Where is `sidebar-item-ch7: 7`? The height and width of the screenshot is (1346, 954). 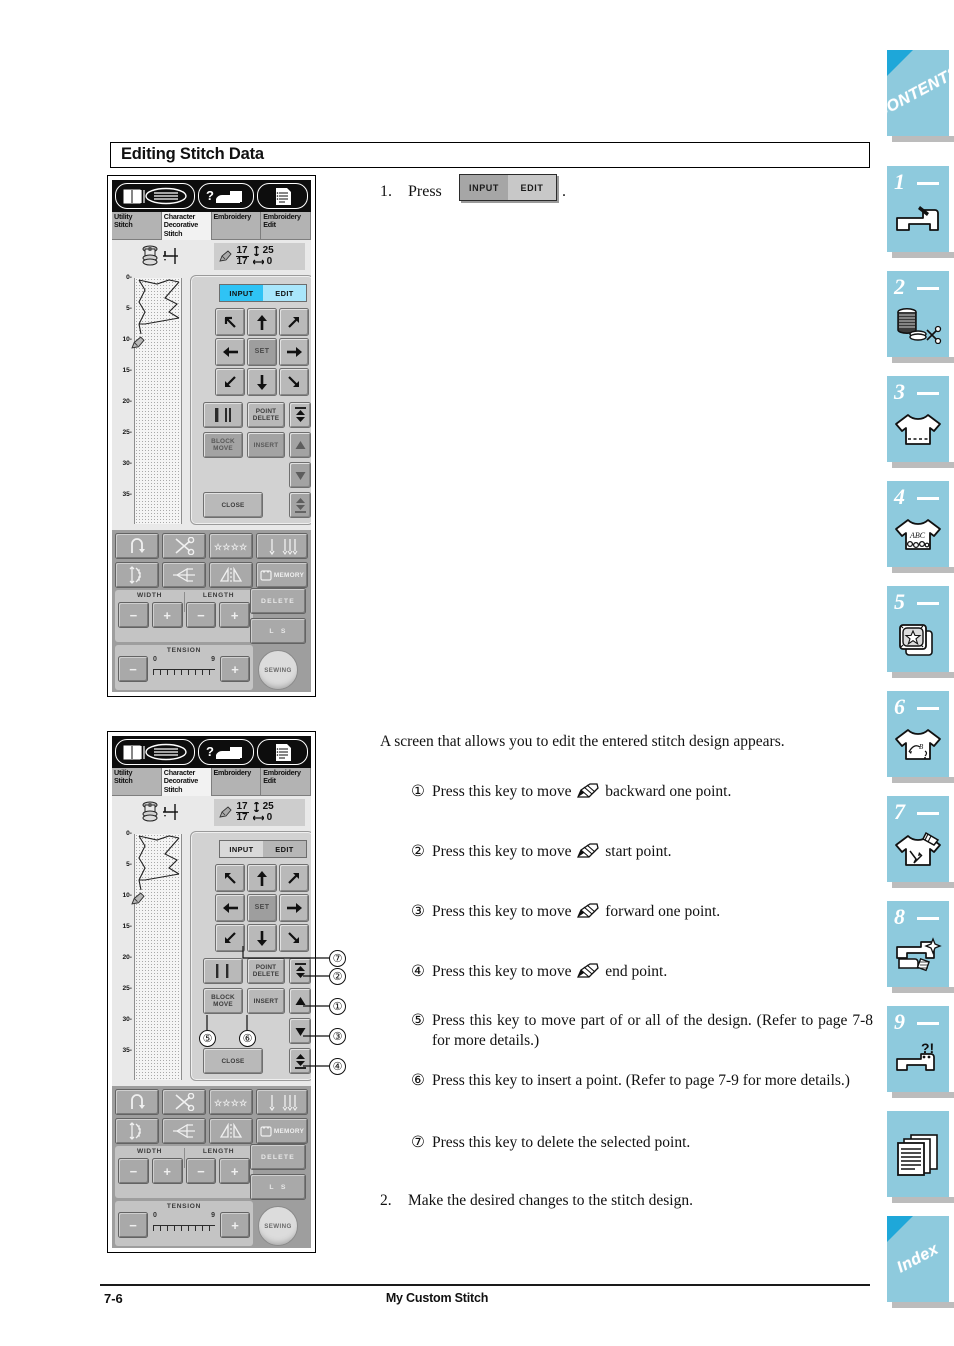
sidebar-item-ch7: 7 is located at coordinates (920, 842).